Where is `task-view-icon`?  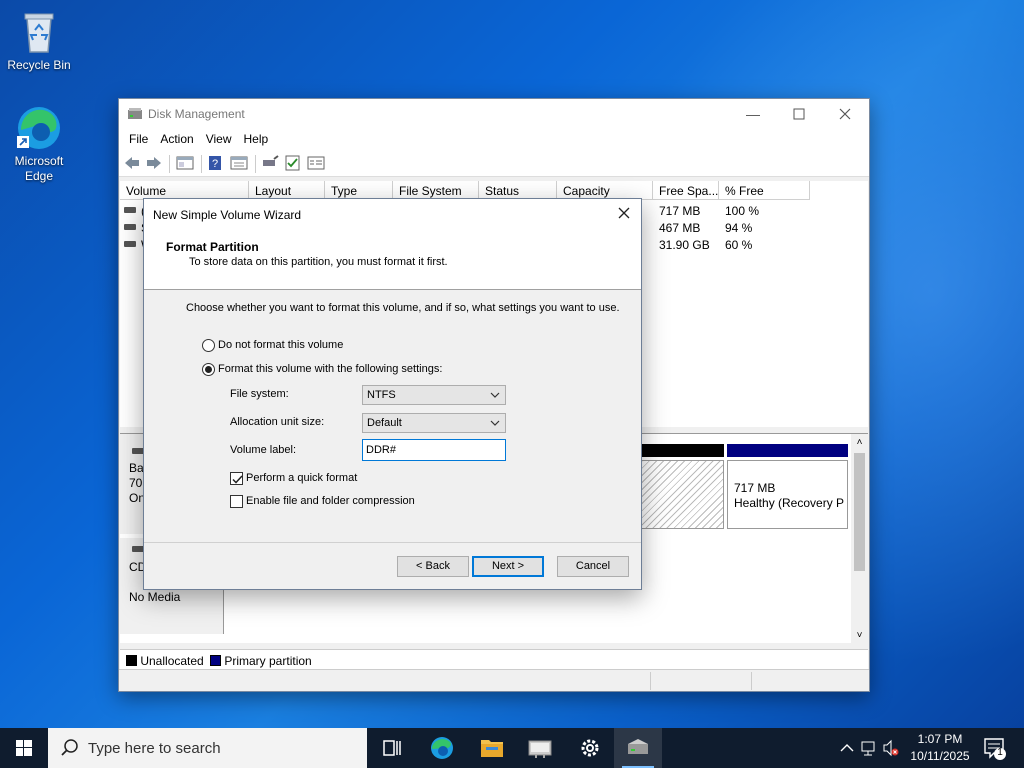 task-view-icon is located at coordinates (392, 748).